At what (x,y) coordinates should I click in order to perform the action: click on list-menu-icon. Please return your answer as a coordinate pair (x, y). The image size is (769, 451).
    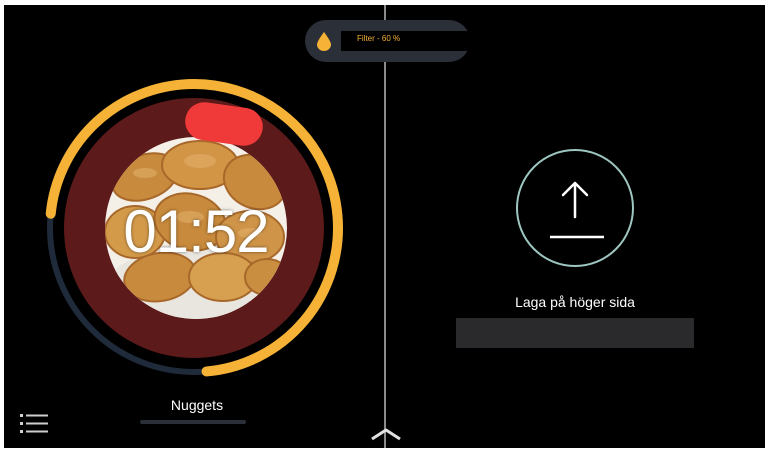
    Looking at the image, I should click on (35, 424).